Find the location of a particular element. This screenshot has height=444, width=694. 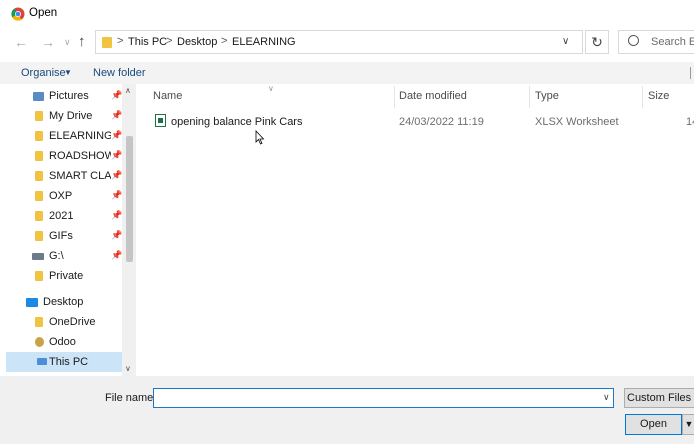

column-header-size: Size is located at coordinates (658, 96).